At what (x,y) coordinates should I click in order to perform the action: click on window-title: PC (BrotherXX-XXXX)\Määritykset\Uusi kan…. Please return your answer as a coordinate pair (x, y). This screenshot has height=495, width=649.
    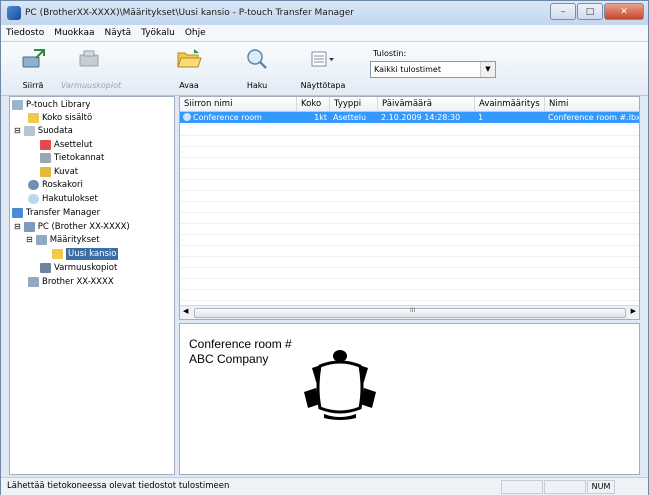
    Looking at the image, I should click on (189, 13).